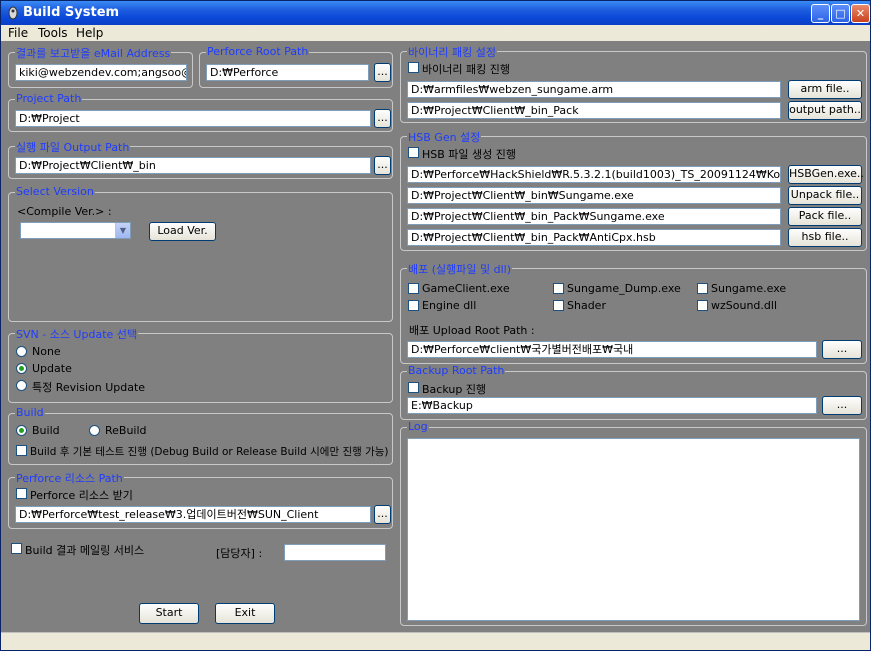  I want to click on pack-file-input: D:₩Project₩Client₩_bin_Pack₩Sungame.exe, so click(594, 216).